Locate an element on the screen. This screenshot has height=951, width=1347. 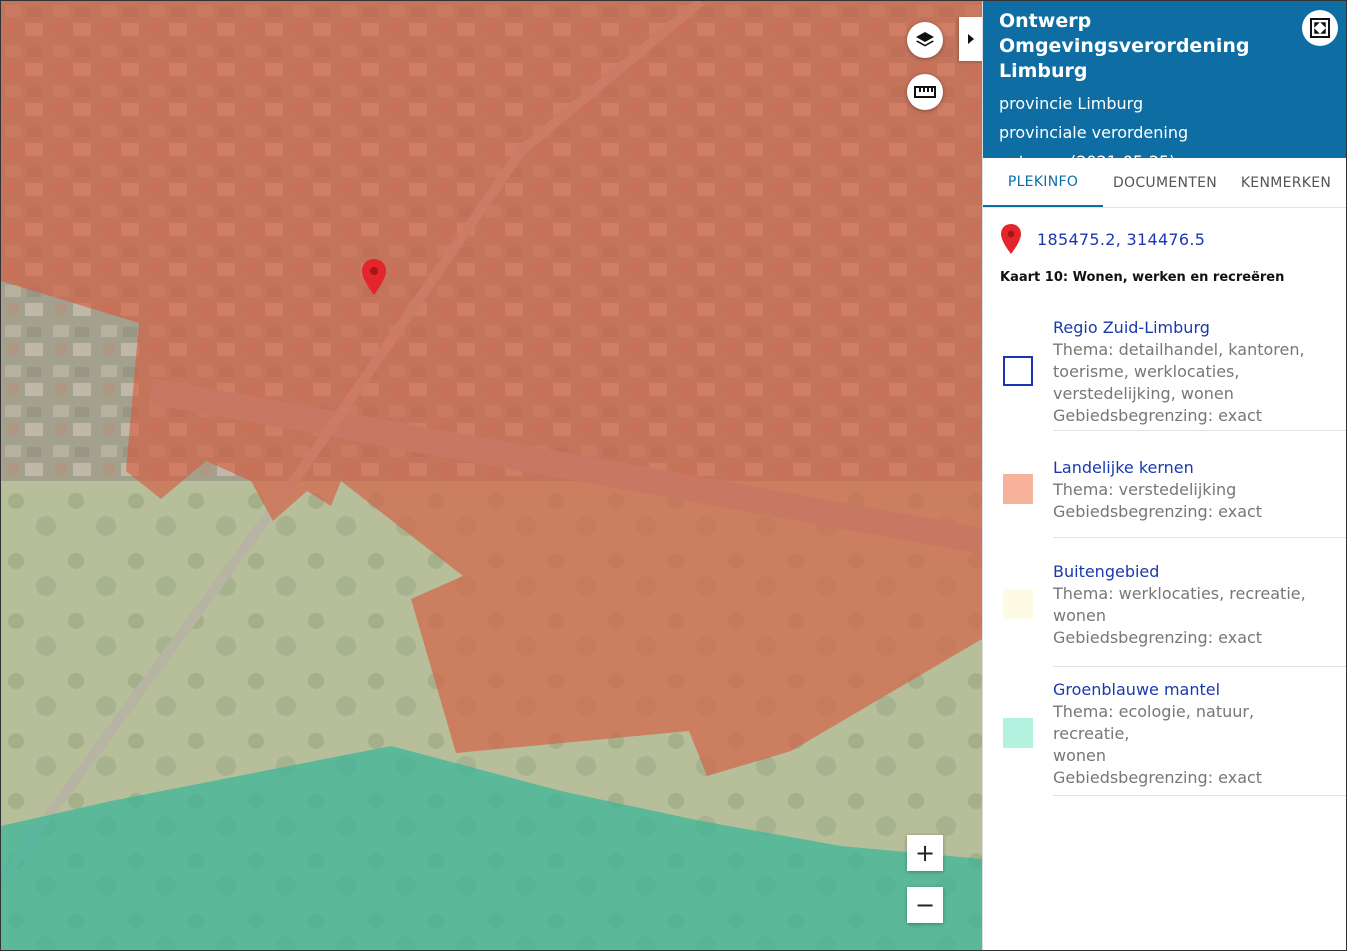
legend-name-regio: Regio Zuid-Limburg is located at coordinates (1183, 328).